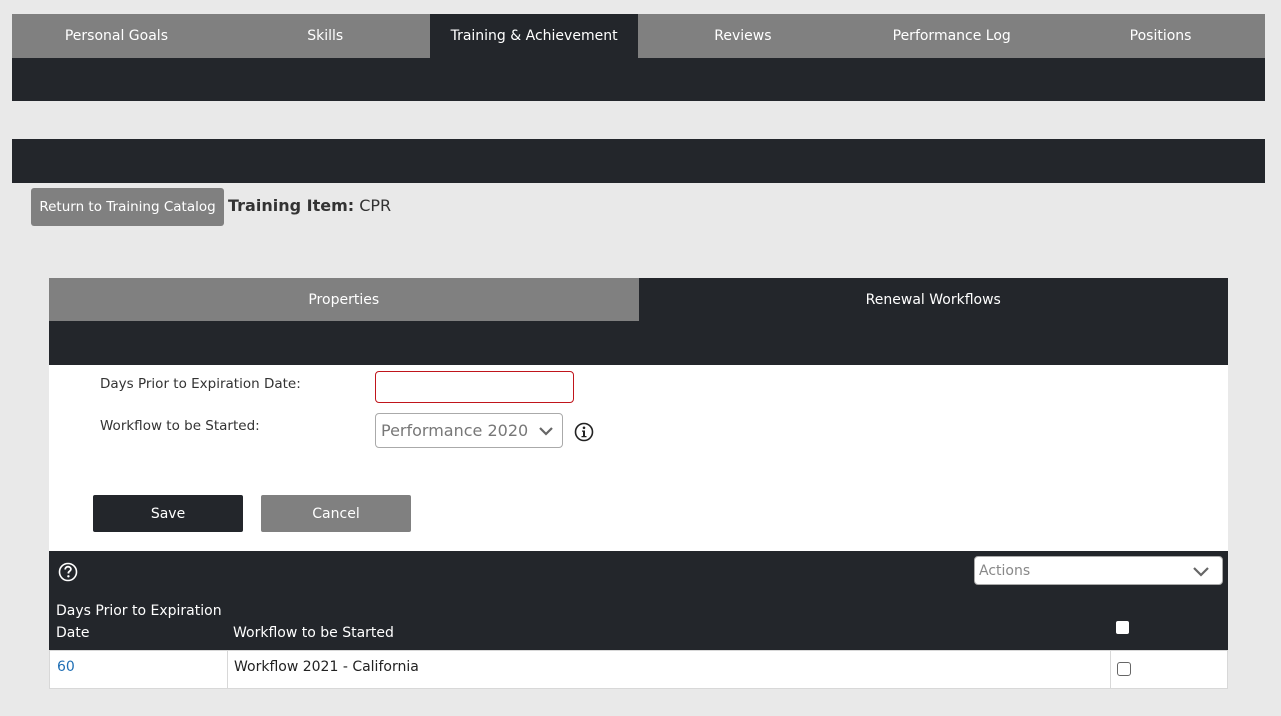 This screenshot has height=716, width=1281. I want to click on column-header-workflow: Workflow to be Started, so click(313, 633).